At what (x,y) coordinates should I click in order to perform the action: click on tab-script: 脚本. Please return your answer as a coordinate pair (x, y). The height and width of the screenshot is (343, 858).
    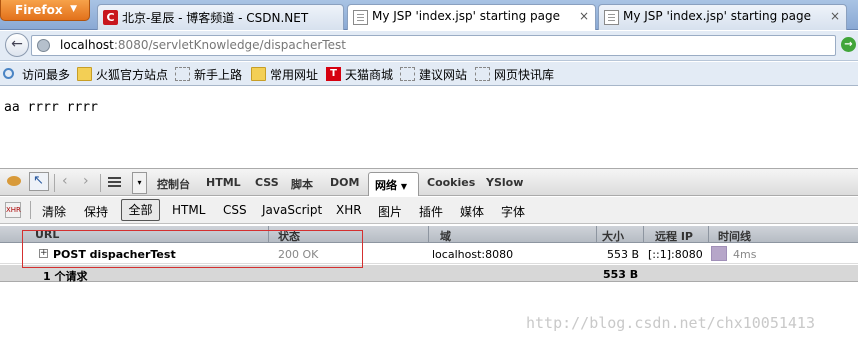
    Looking at the image, I should click on (302, 184).